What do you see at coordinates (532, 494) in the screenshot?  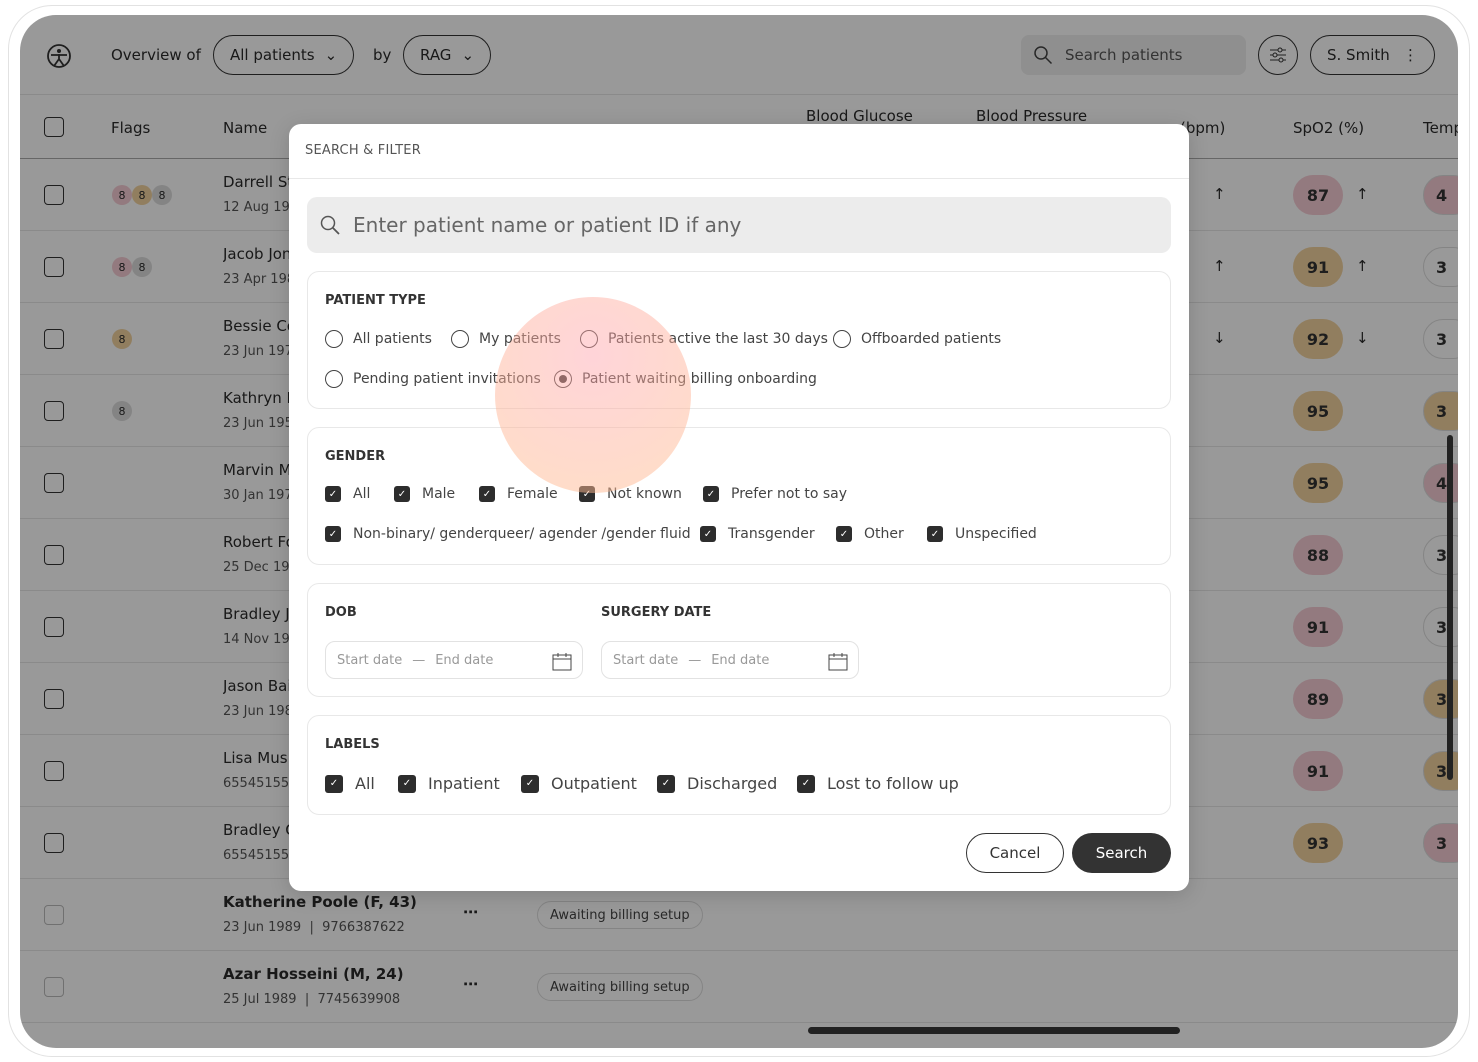 I see `option-label: Female` at bounding box center [532, 494].